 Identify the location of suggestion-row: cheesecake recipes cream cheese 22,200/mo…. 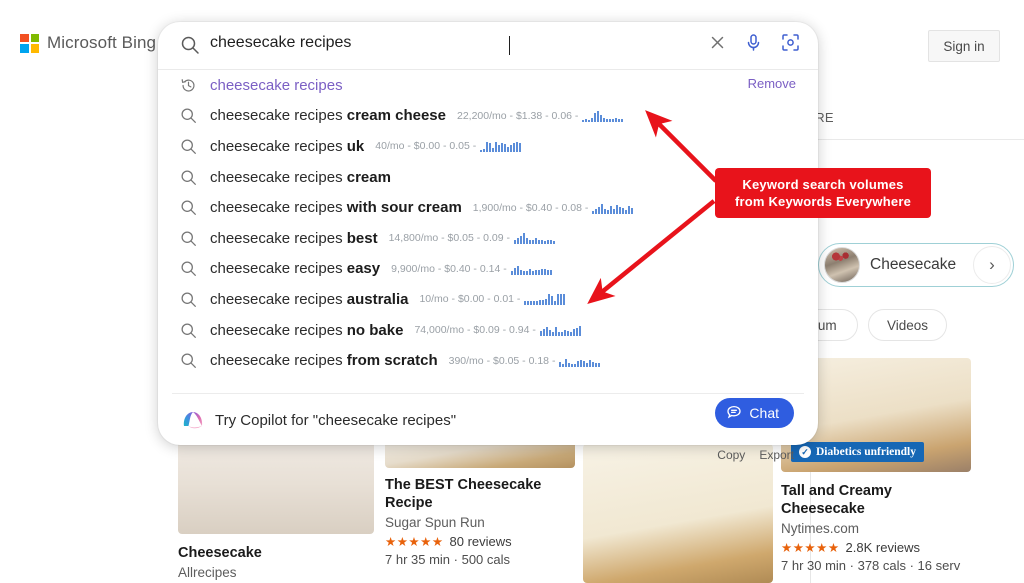
(488, 116).